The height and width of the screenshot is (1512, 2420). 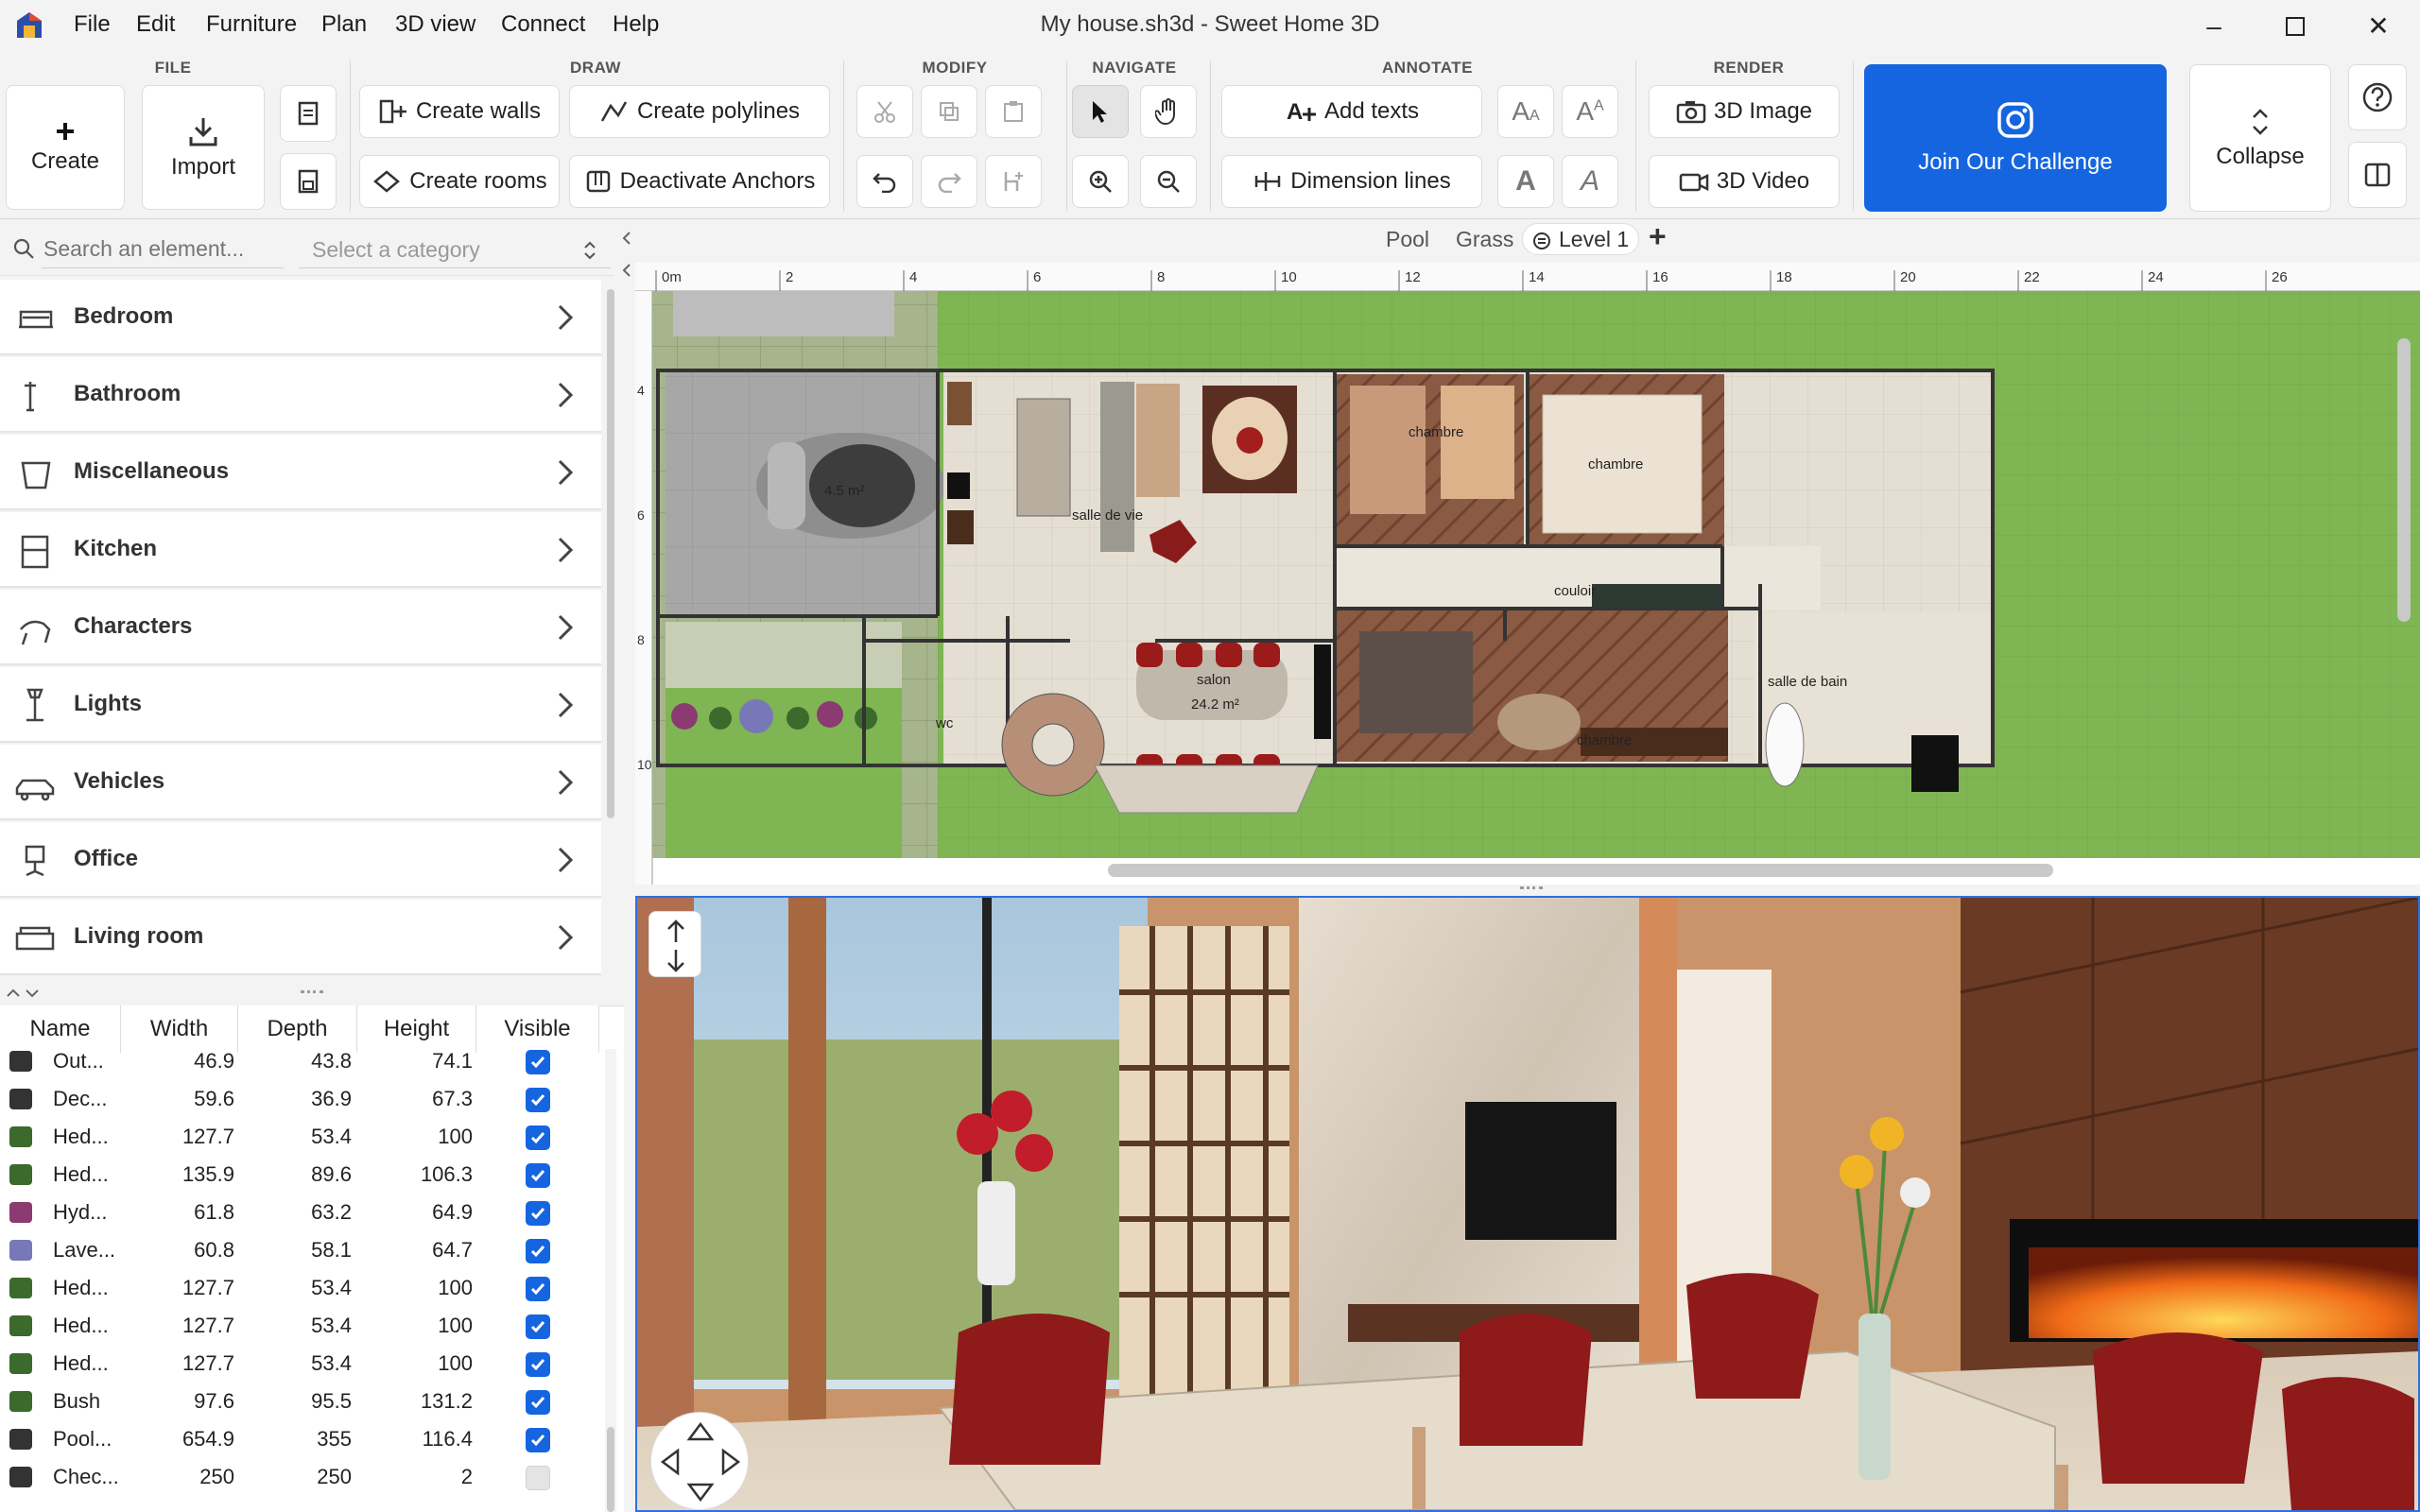 I want to click on increase-text-size-button: AA, so click(x=1590, y=111).